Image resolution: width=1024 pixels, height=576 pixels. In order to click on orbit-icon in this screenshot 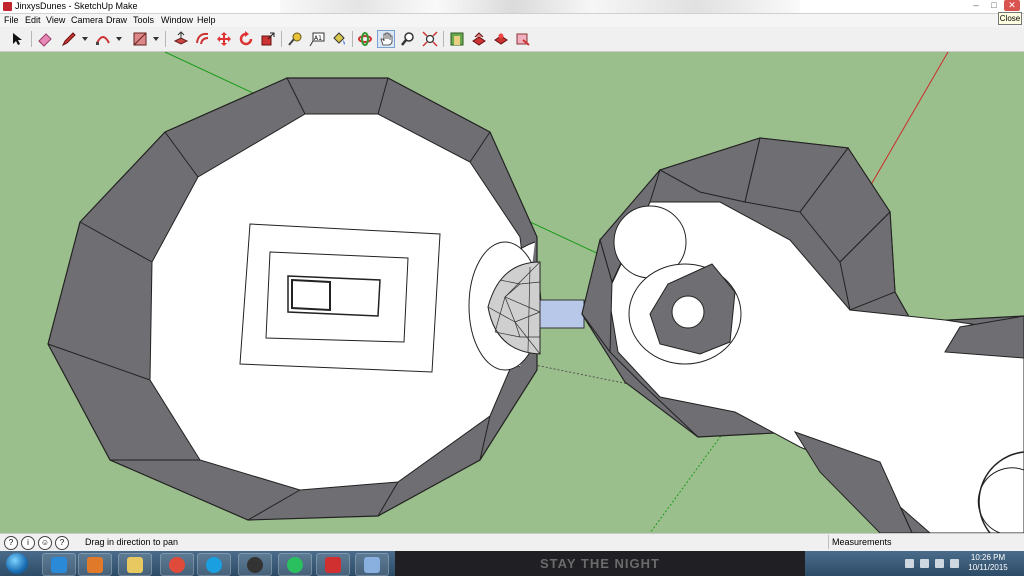, I will do `click(365, 39)`.